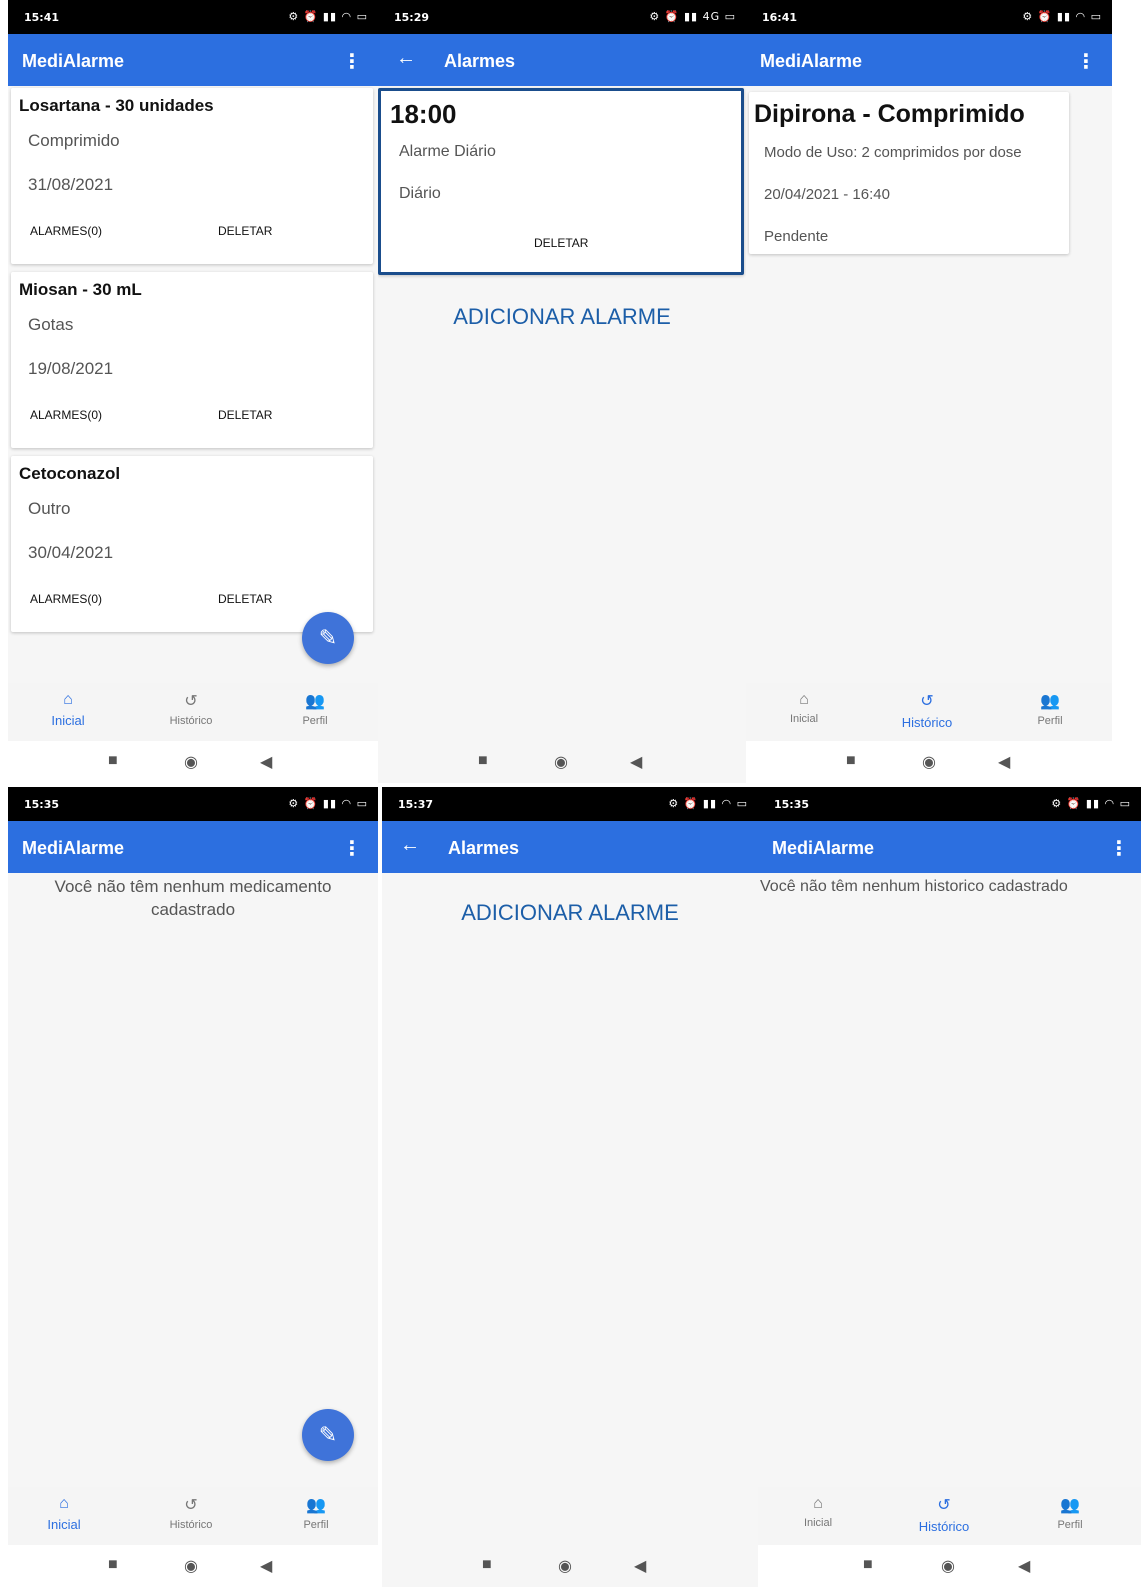 This screenshot has width=1141, height=1587. I want to click on status-time: 15:37, so click(416, 804).